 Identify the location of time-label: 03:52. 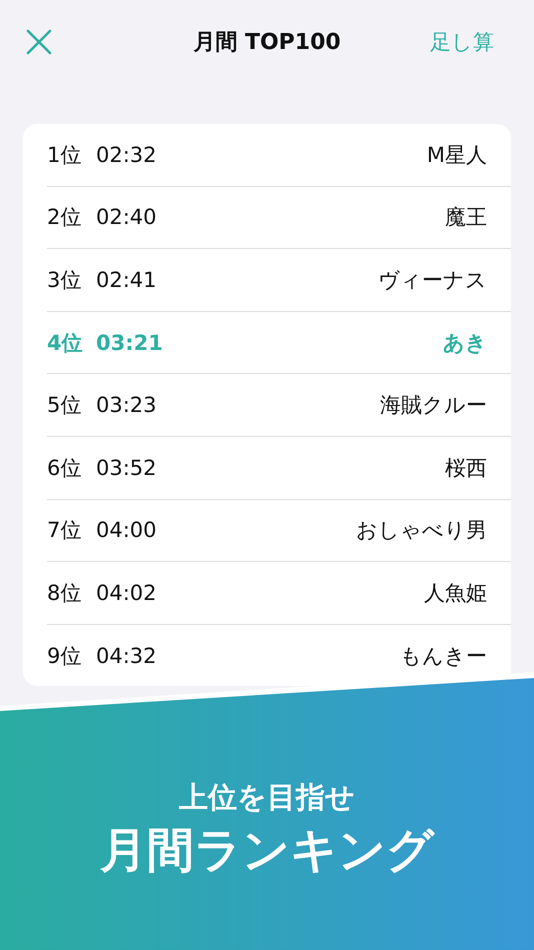
(126, 468).